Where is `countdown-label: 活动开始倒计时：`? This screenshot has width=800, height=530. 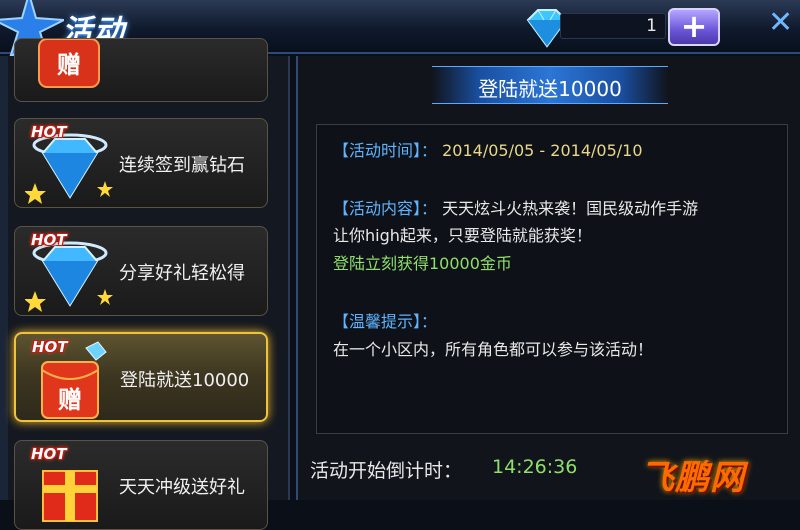 countdown-label: 活动开始倒计时： is located at coordinates (386, 471).